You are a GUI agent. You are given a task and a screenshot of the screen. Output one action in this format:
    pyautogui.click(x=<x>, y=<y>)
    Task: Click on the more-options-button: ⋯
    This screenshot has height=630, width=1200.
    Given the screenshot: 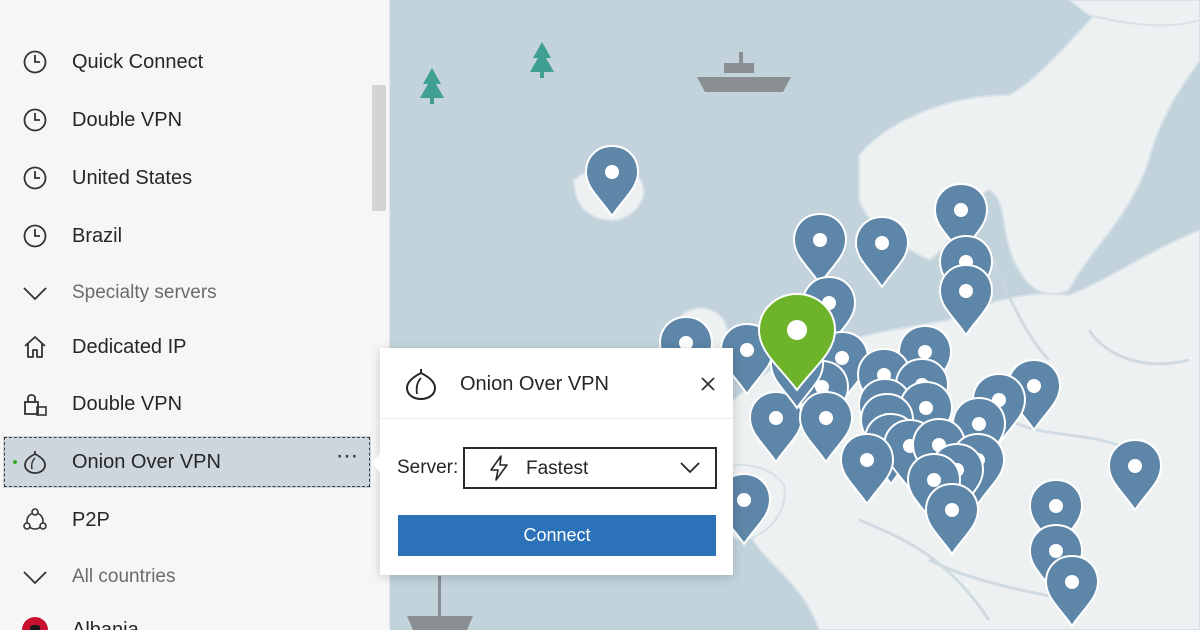 What is the action you would take?
    pyautogui.click(x=347, y=456)
    